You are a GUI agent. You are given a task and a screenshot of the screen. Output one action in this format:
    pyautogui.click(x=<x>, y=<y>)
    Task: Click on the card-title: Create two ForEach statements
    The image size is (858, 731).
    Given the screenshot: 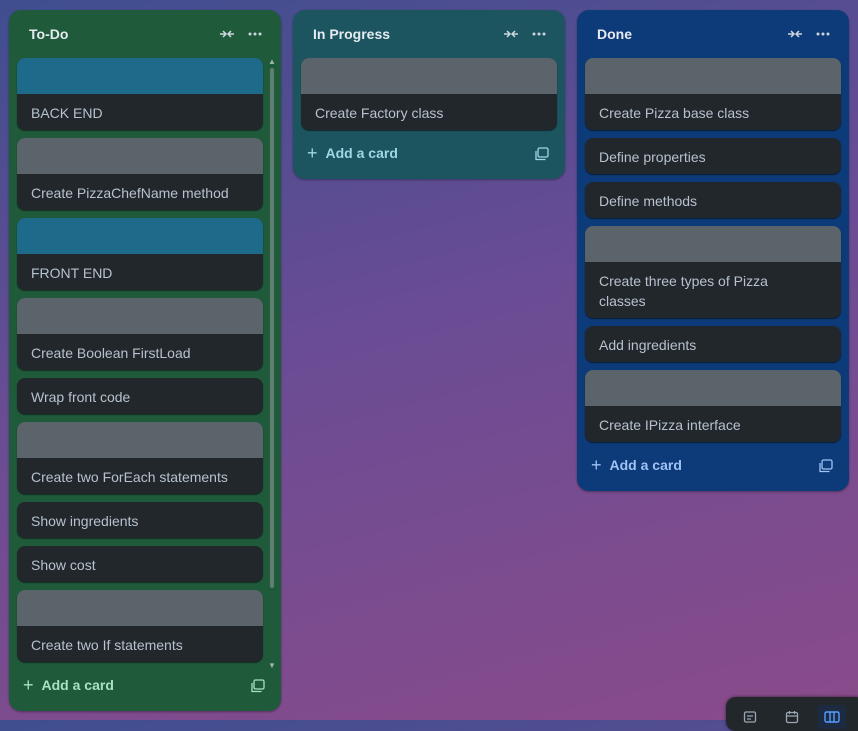 What is the action you would take?
    pyautogui.click(x=129, y=477)
    